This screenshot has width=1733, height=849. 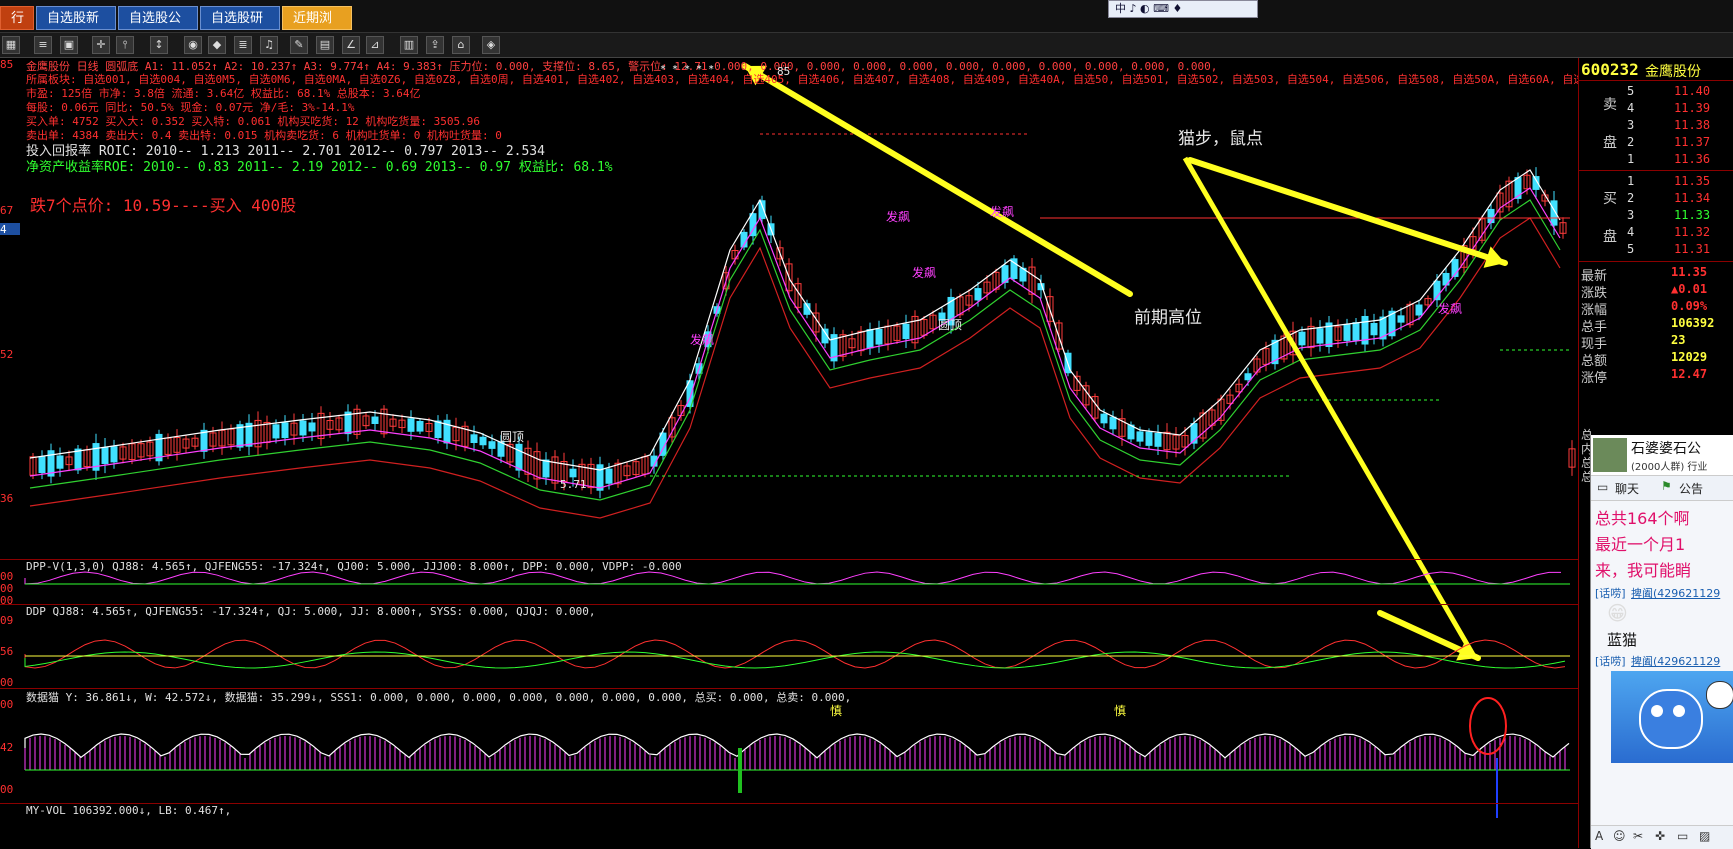 I want to click on stat-value: 12029, so click(x=1689, y=357).